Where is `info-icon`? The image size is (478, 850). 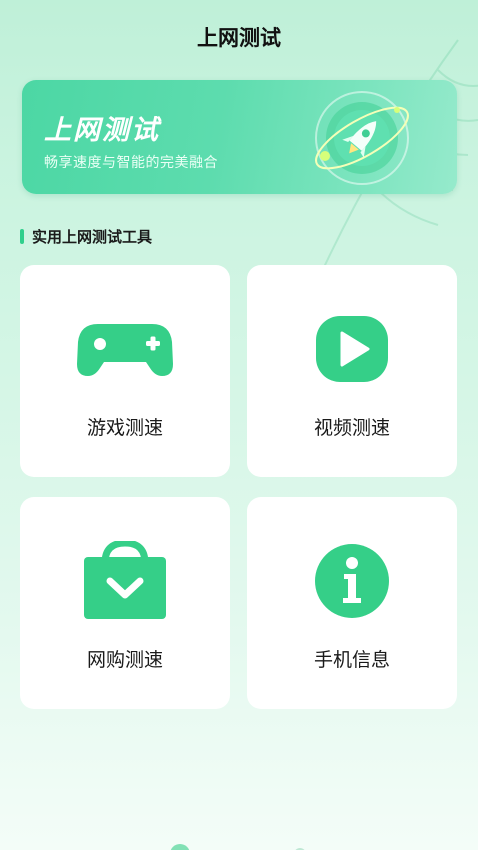
info-icon is located at coordinates (352, 581).